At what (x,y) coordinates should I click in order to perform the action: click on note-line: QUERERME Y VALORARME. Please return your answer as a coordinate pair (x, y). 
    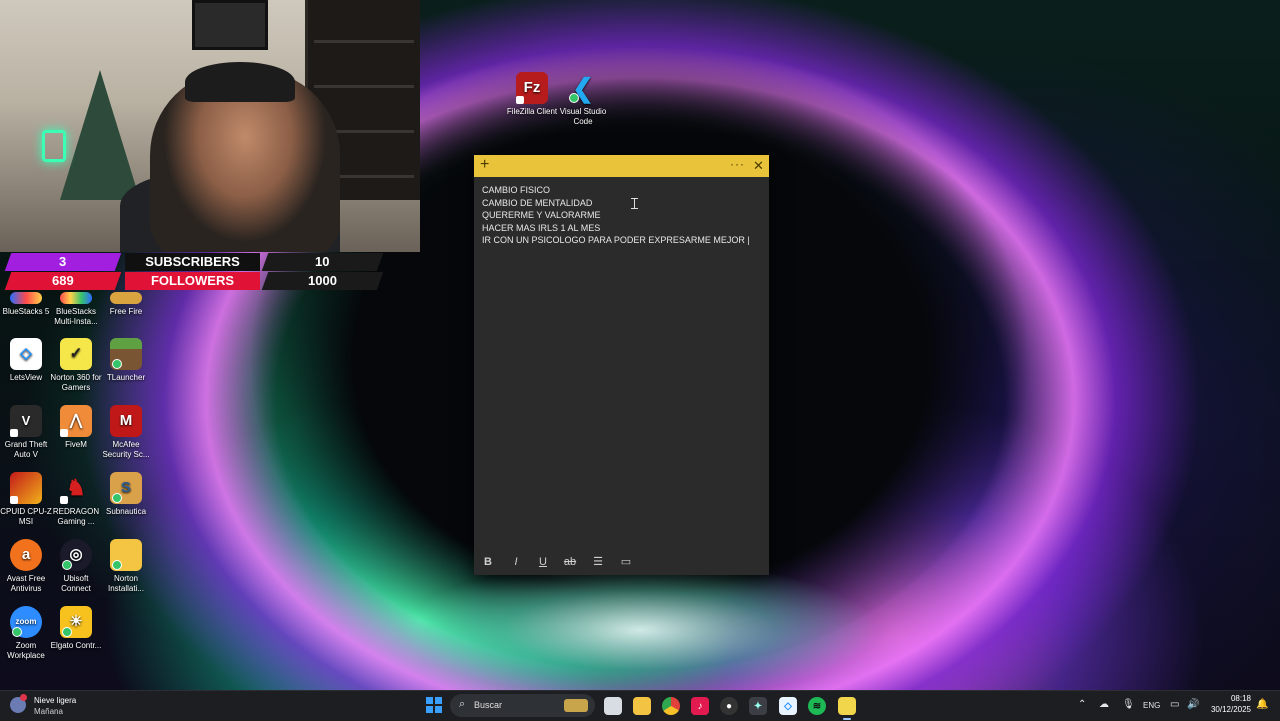
    Looking at the image, I should click on (541, 215).